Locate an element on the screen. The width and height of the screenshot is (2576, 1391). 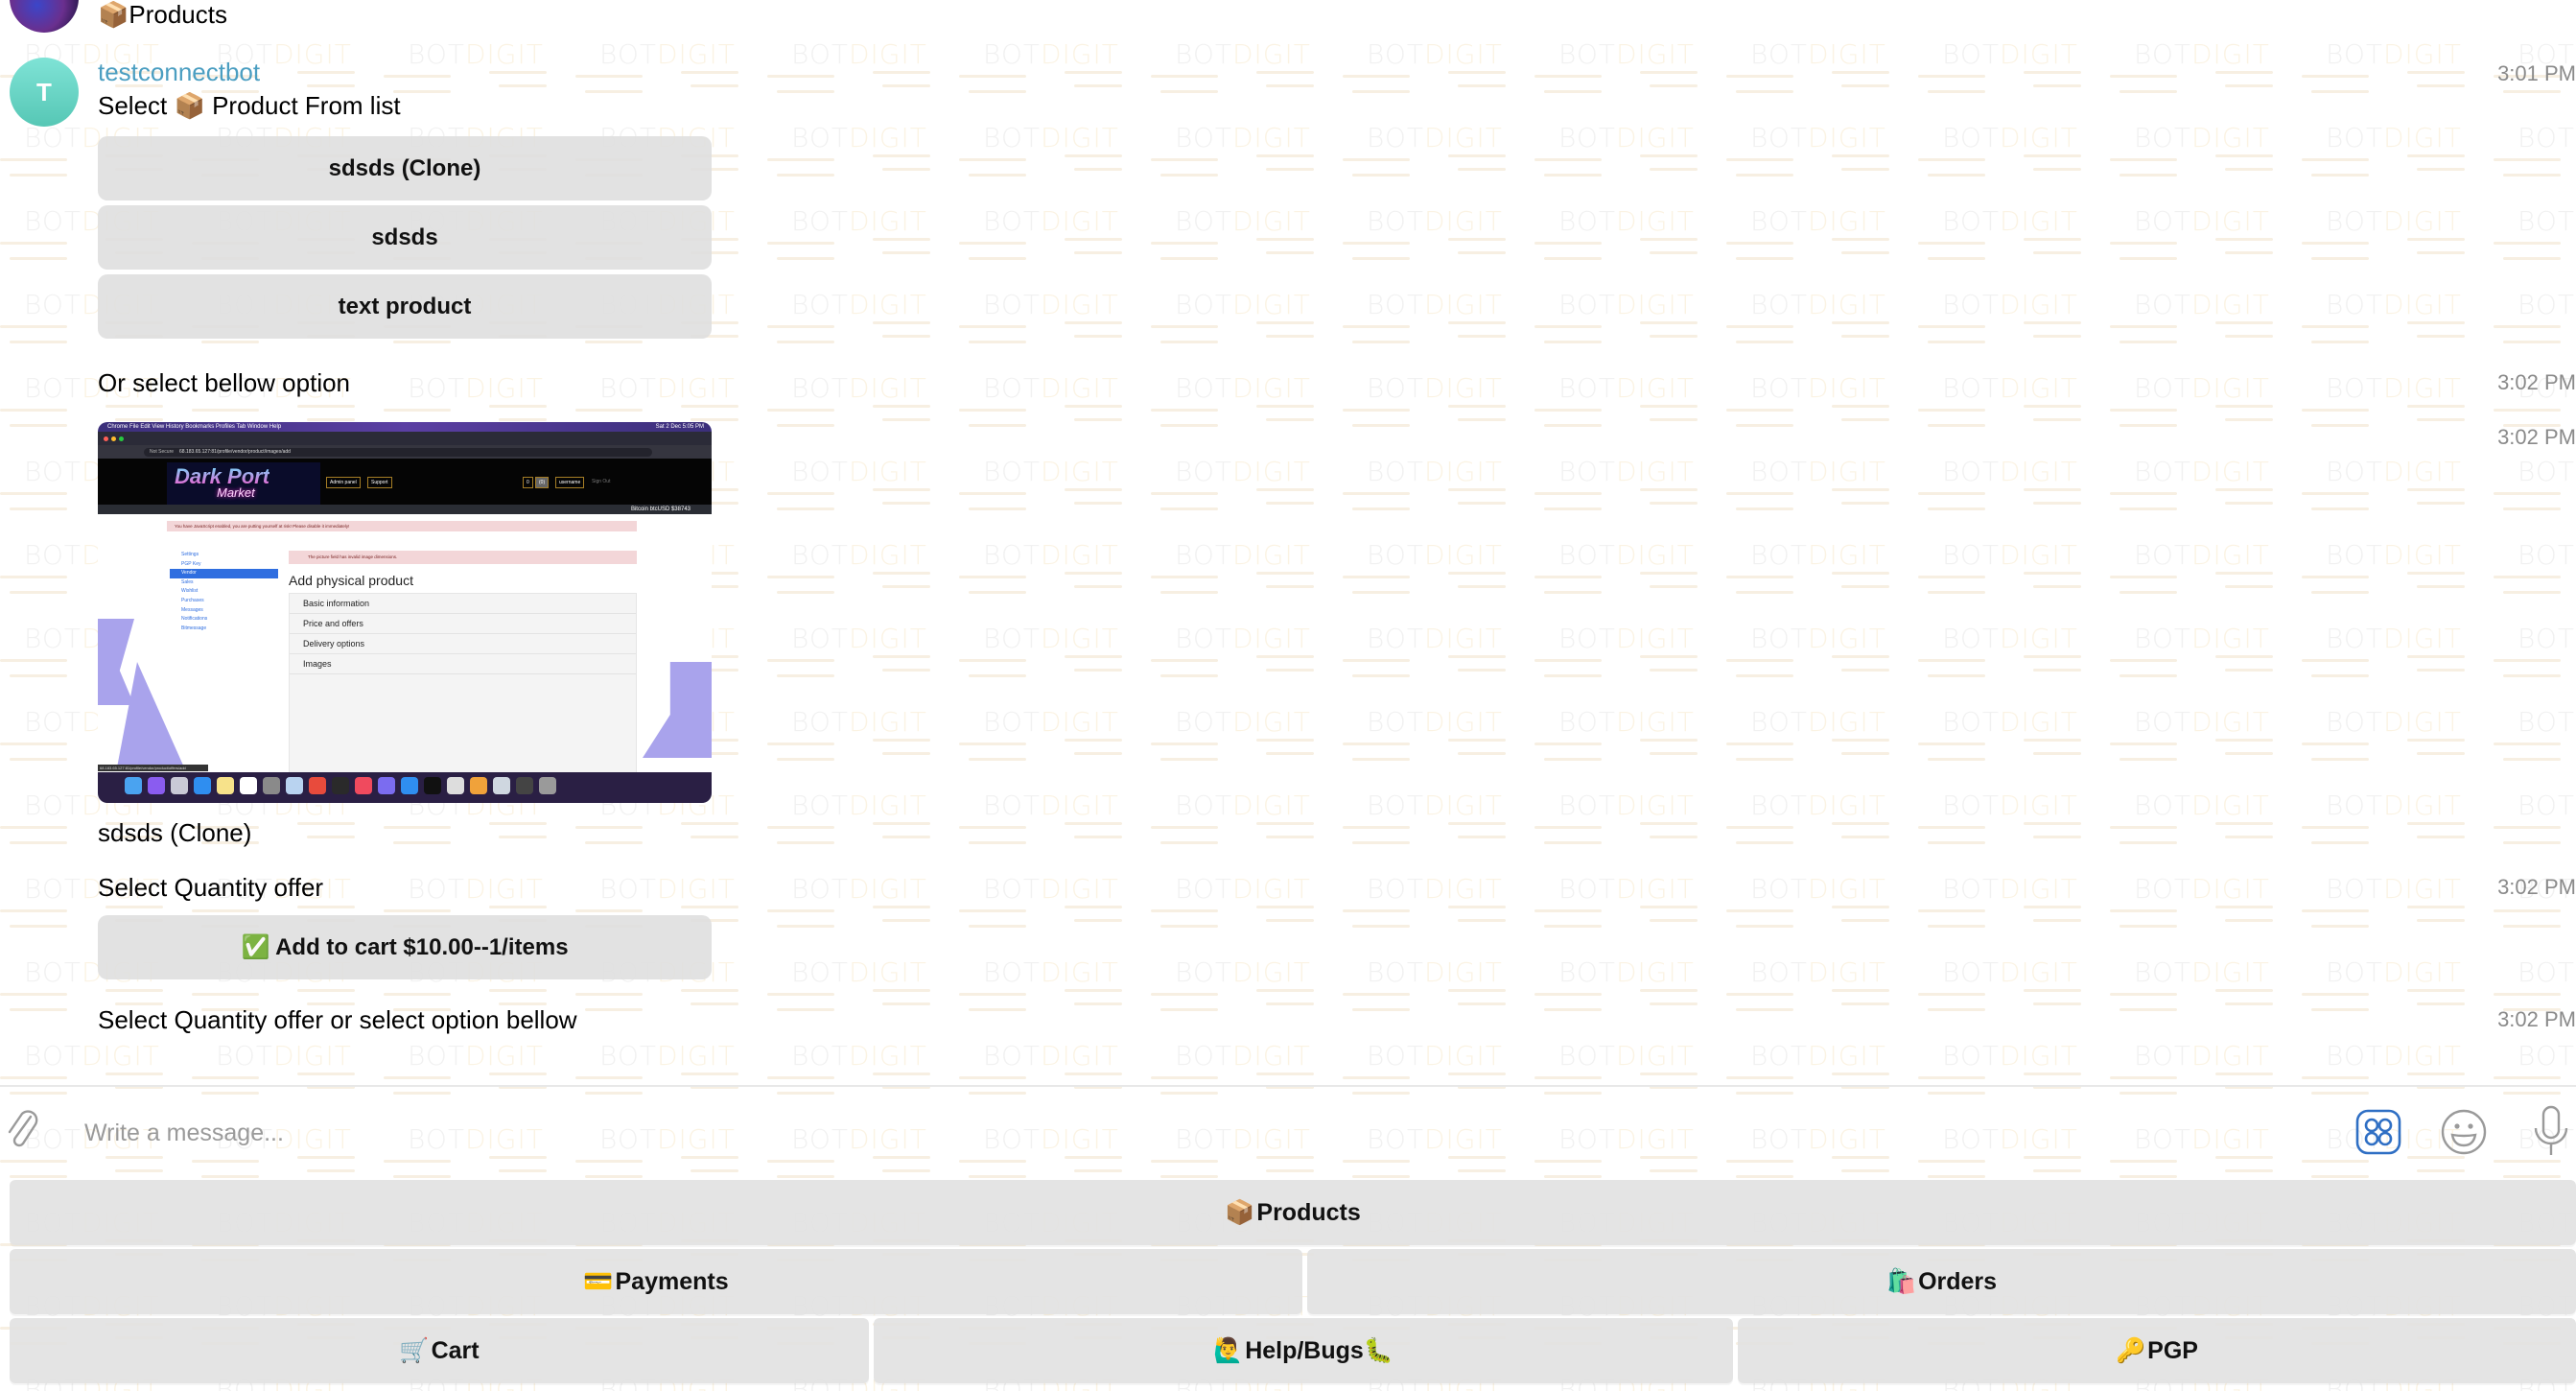
photo-sidebar-item: Vendor is located at coordinates (224, 573).